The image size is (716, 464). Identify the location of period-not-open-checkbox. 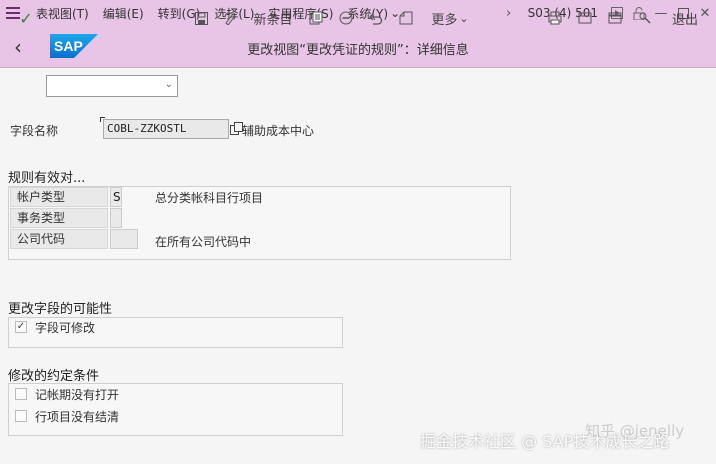
(21, 394).